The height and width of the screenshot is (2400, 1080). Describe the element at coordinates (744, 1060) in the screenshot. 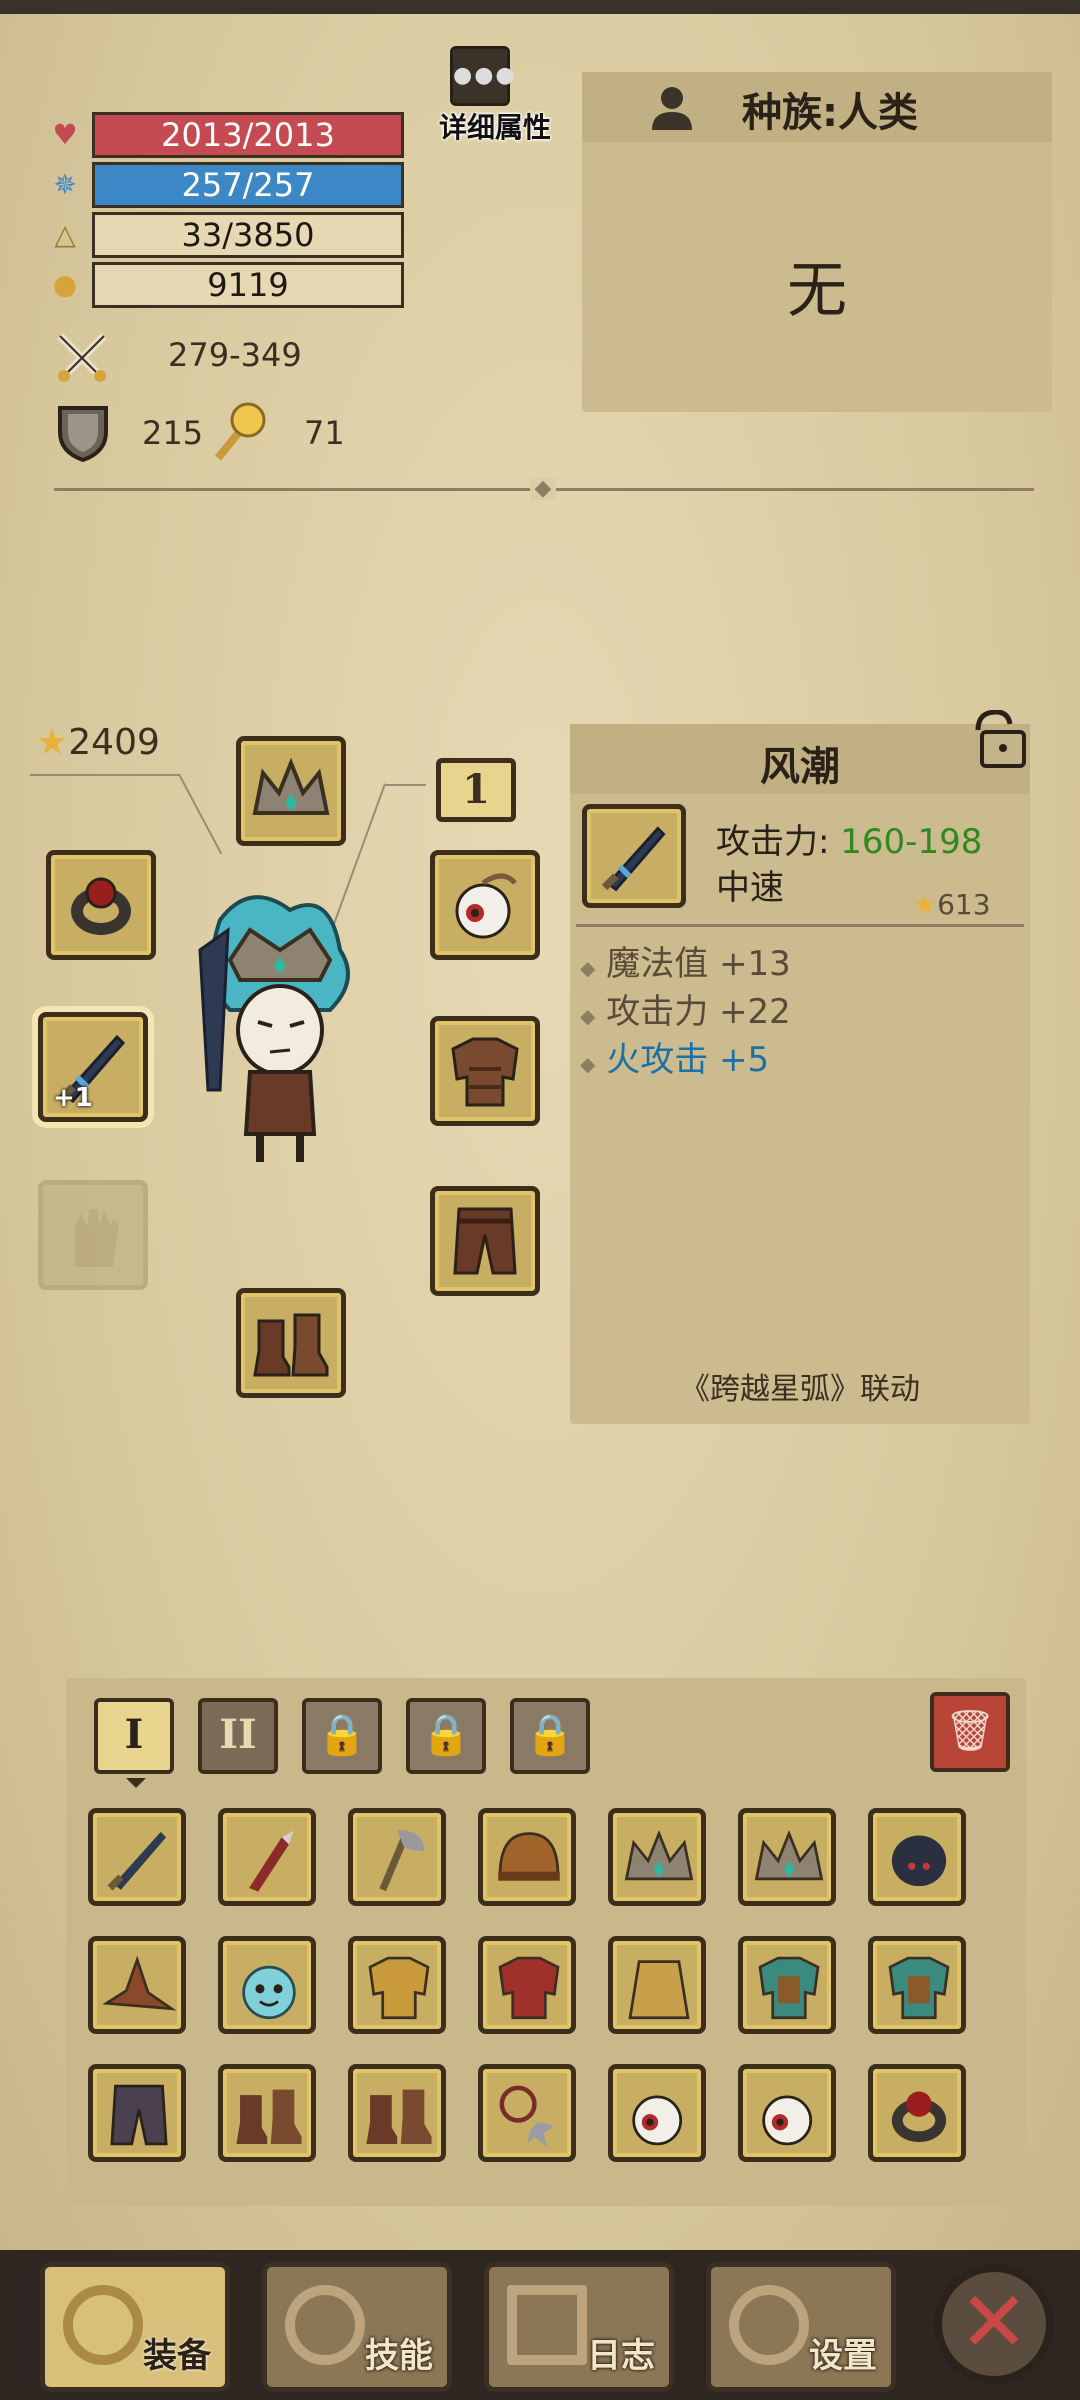

I see `attr-value: +5` at that location.